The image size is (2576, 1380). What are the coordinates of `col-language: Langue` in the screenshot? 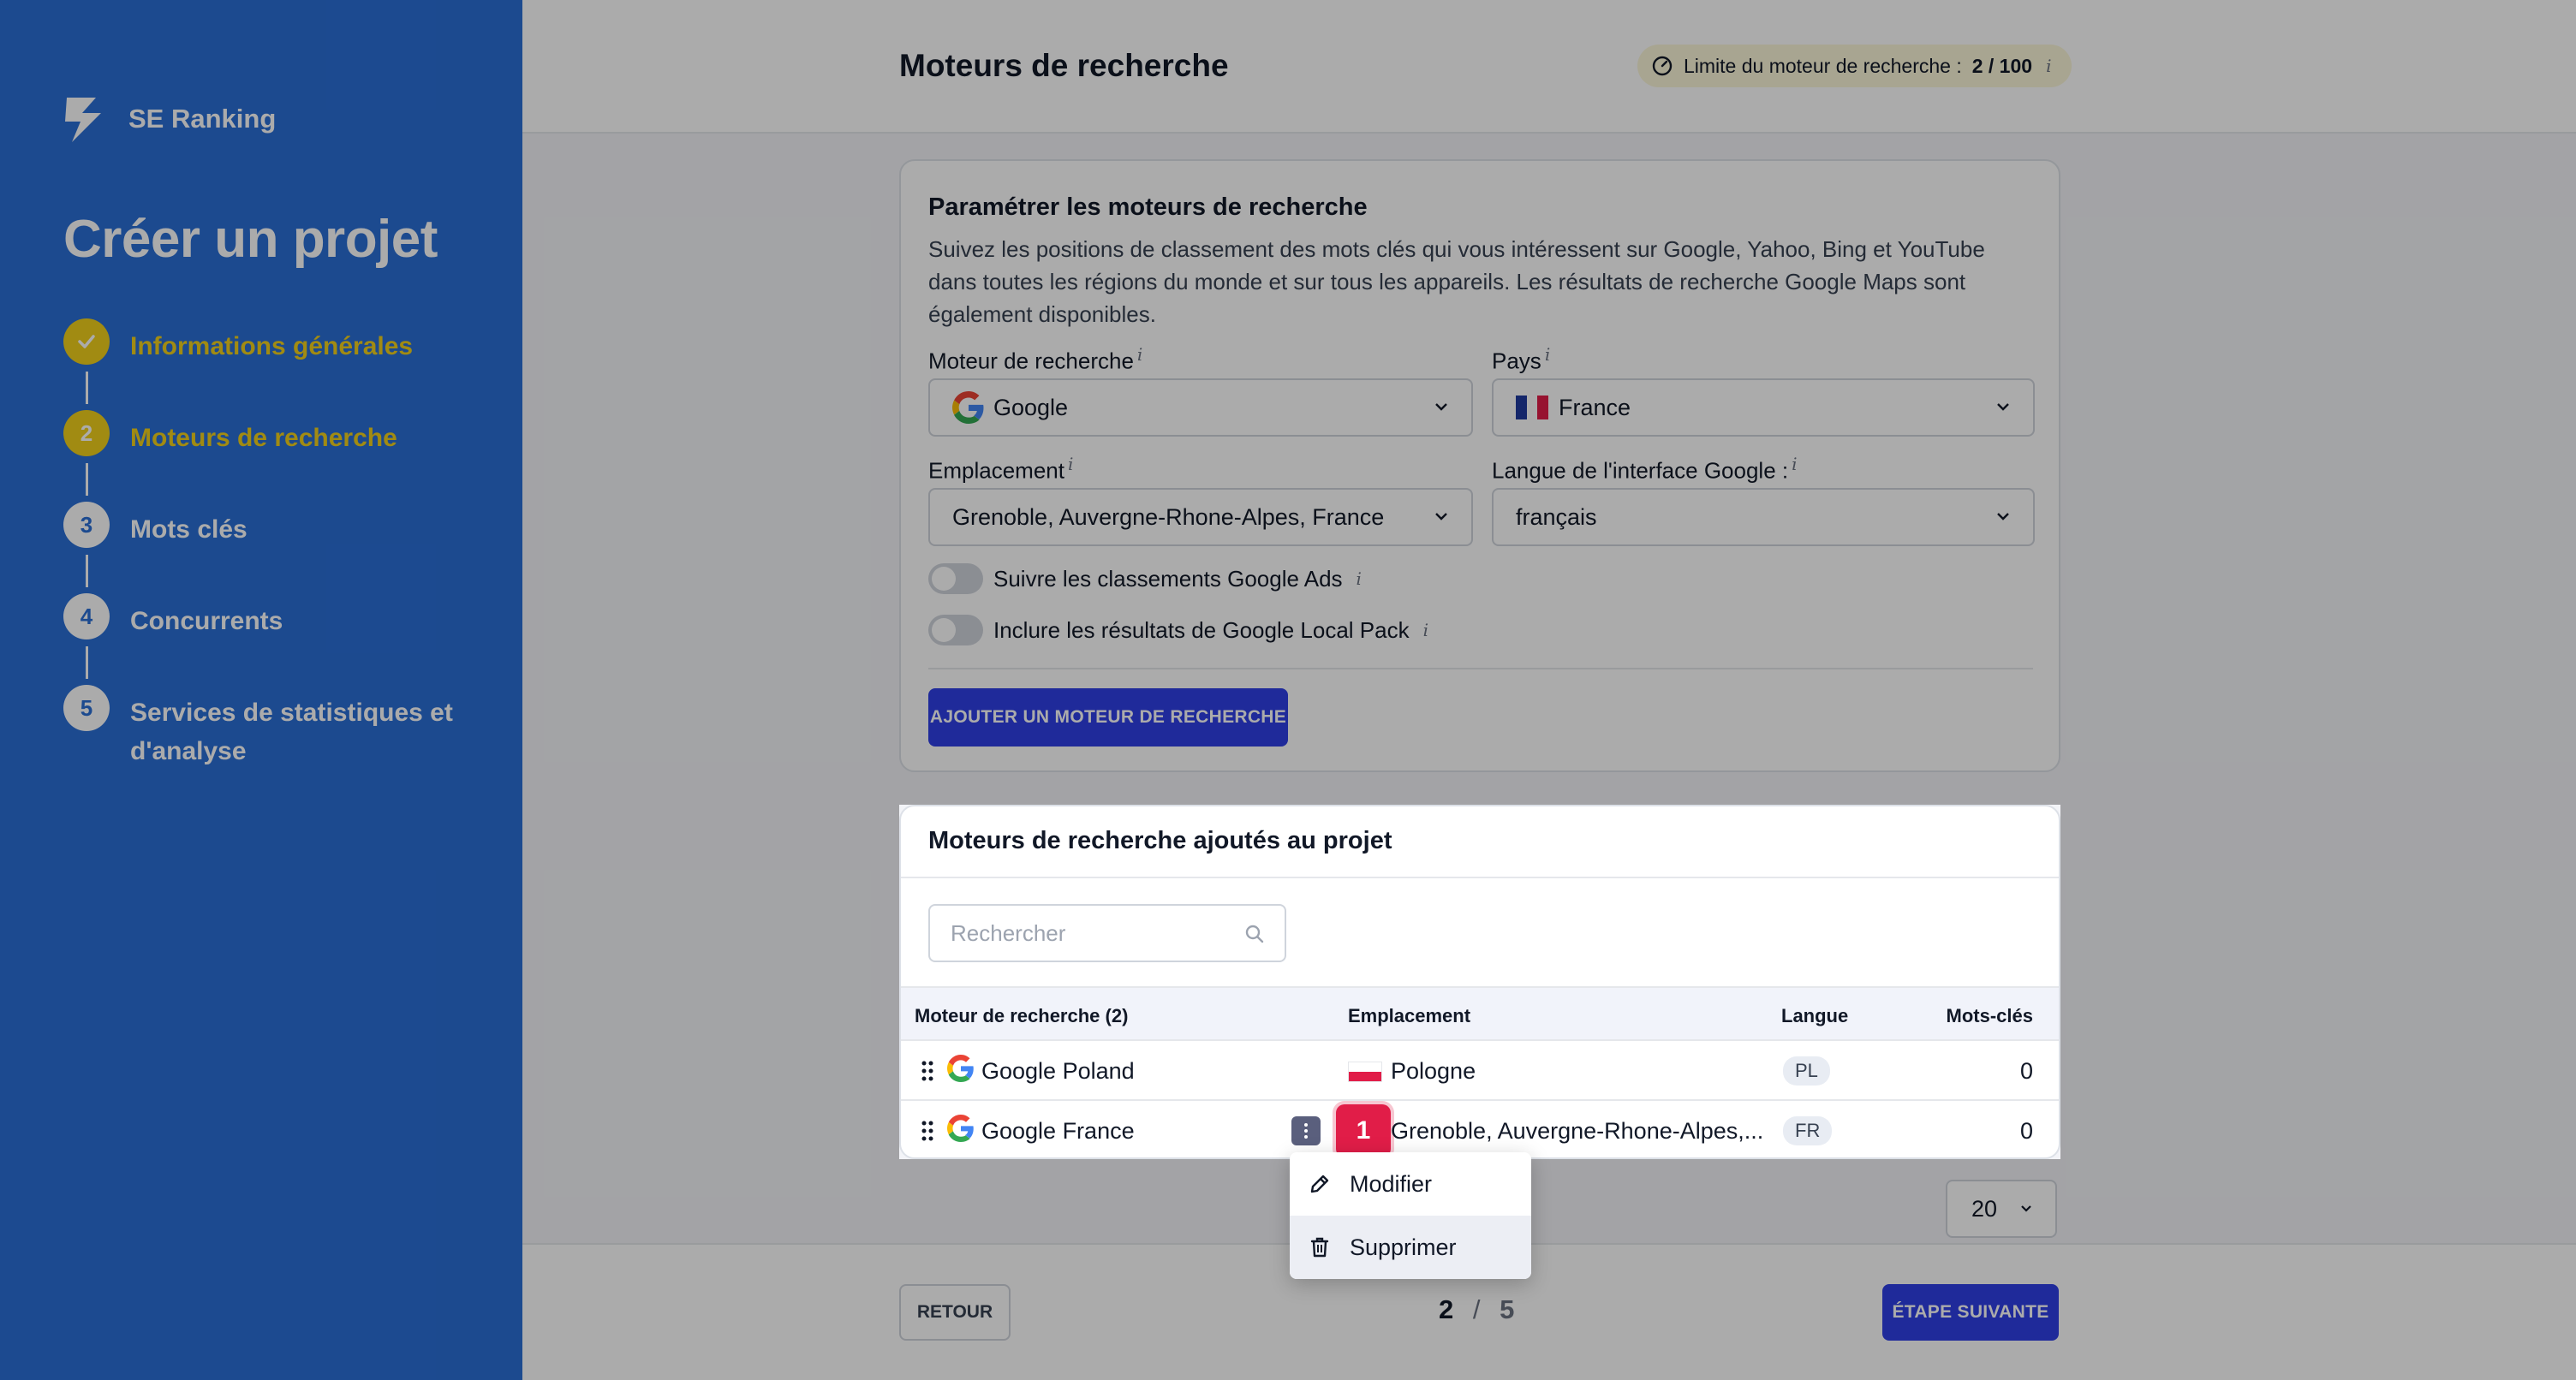 It's located at (1814, 1016).